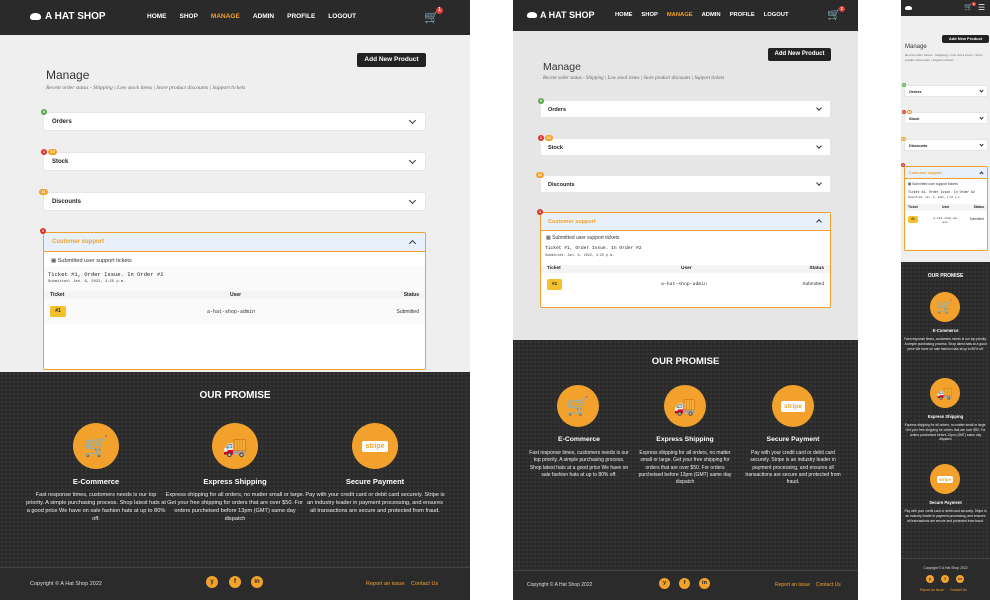 The height and width of the screenshot is (600, 990). I want to click on submitted-tickets-label: ▦ Submitted user support tickets, so click(933, 184).